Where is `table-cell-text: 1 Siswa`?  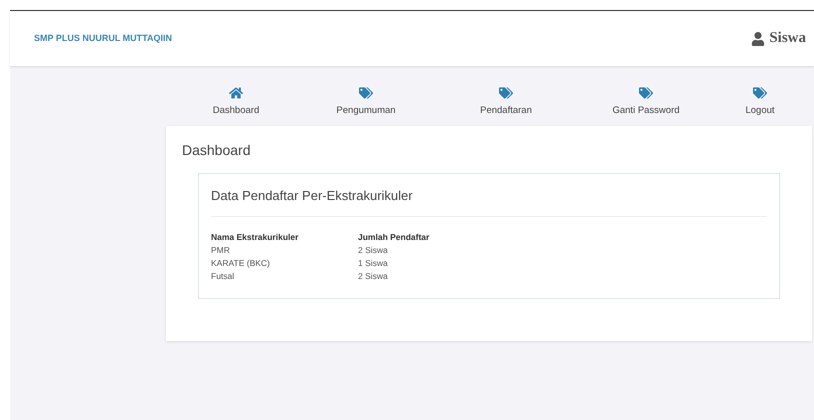
table-cell-text: 1 Siswa is located at coordinates (373, 263).